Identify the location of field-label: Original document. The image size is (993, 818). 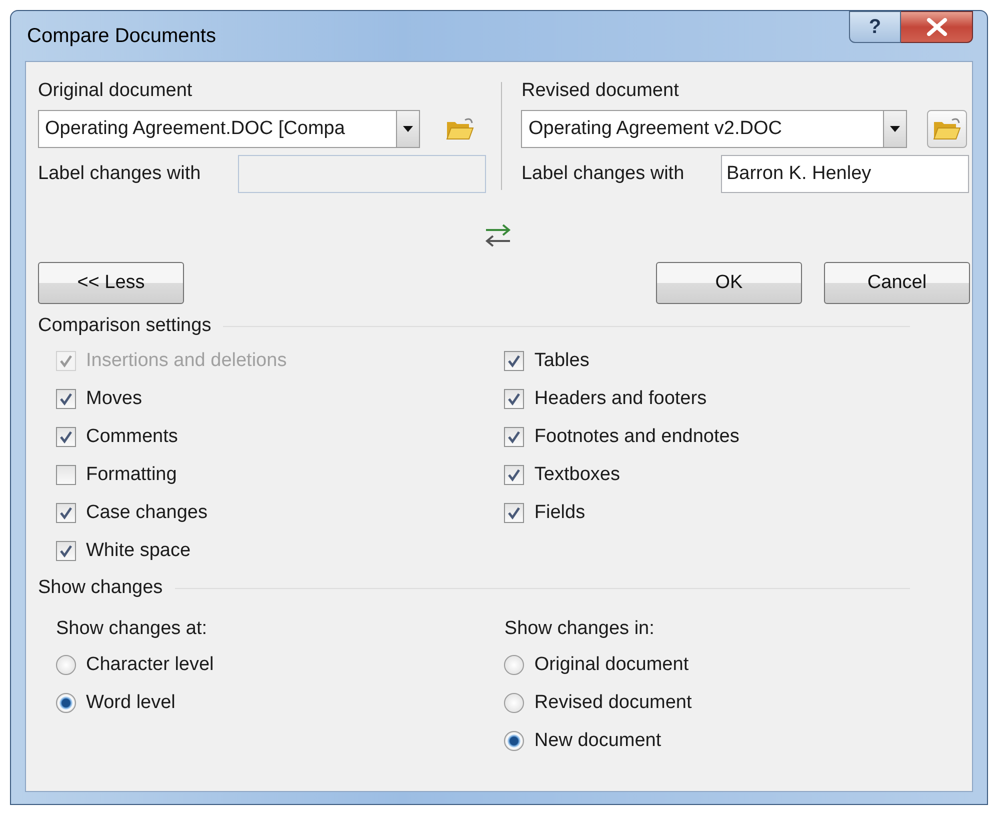
(115, 91).